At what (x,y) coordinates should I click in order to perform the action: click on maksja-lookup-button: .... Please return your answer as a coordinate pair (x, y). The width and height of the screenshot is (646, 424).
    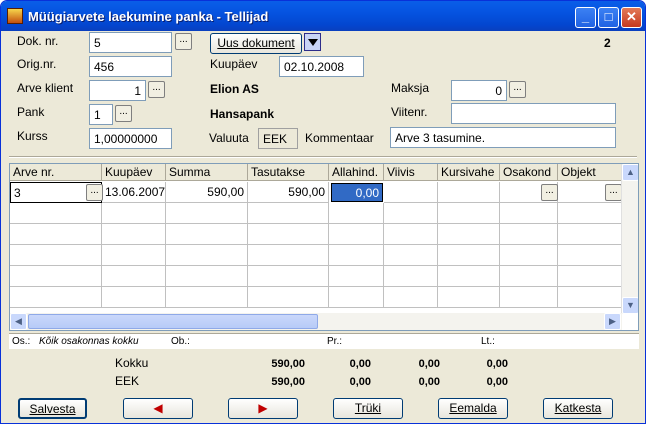
    Looking at the image, I should click on (517, 89).